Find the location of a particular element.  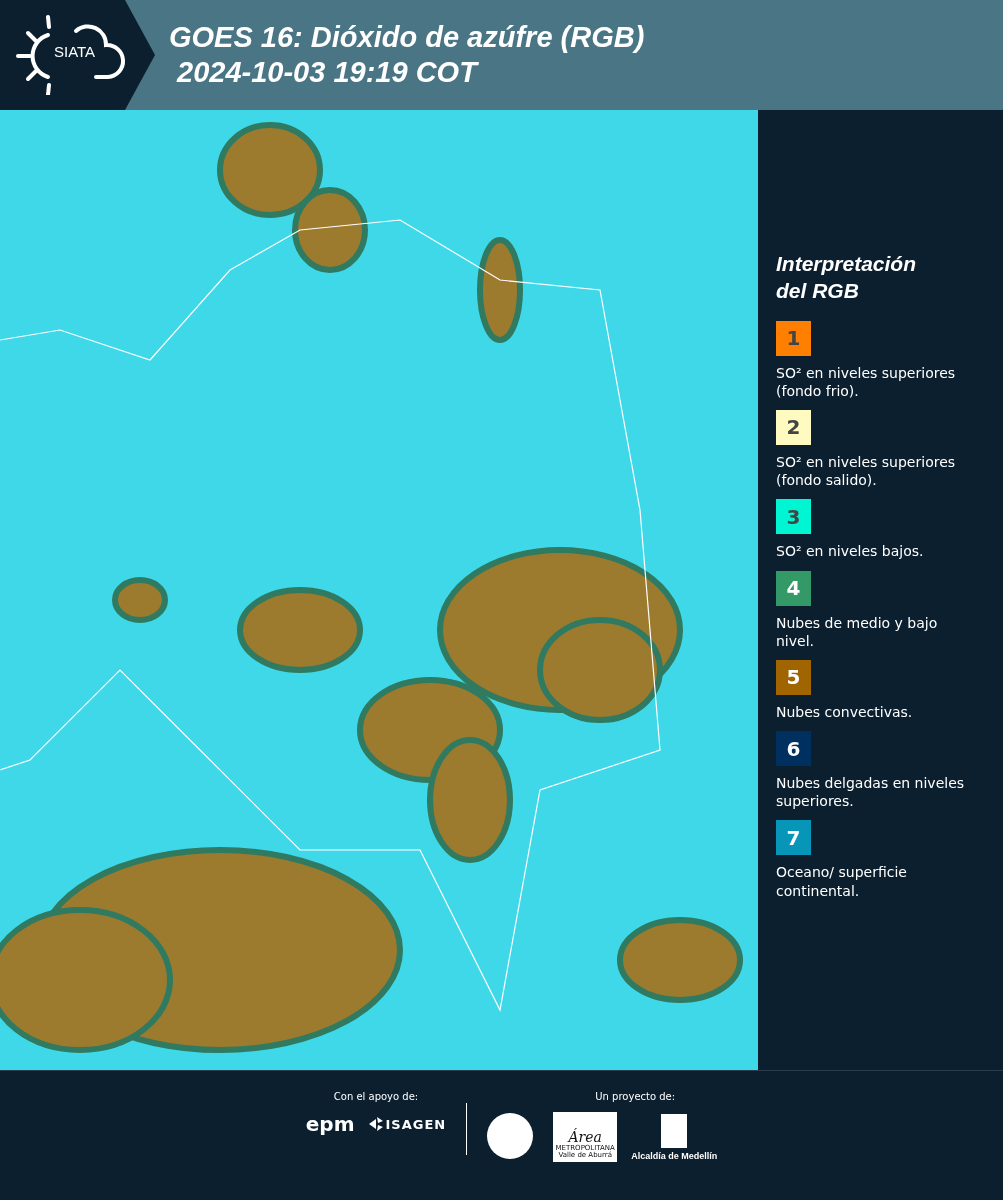

legend-label: SO² en niveles bajos. is located at coordinates (850, 551).